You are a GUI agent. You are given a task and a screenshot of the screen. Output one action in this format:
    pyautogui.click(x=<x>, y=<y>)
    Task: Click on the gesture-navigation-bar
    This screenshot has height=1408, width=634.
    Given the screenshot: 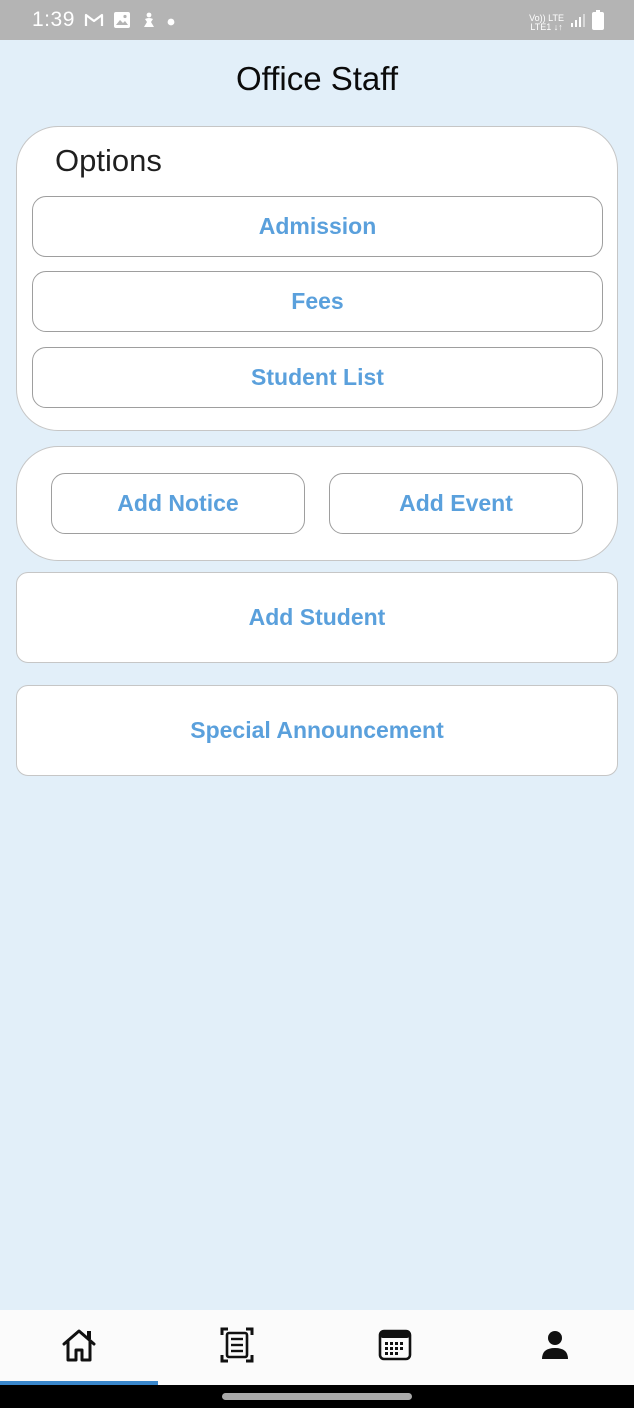 What is the action you would take?
    pyautogui.click(x=317, y=1396)
    